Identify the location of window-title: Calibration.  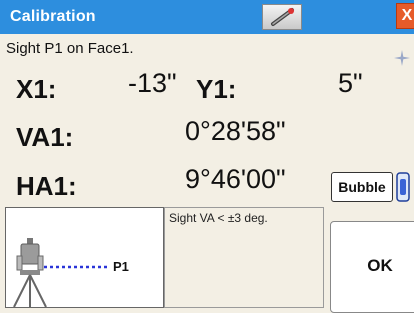
(53, 16).